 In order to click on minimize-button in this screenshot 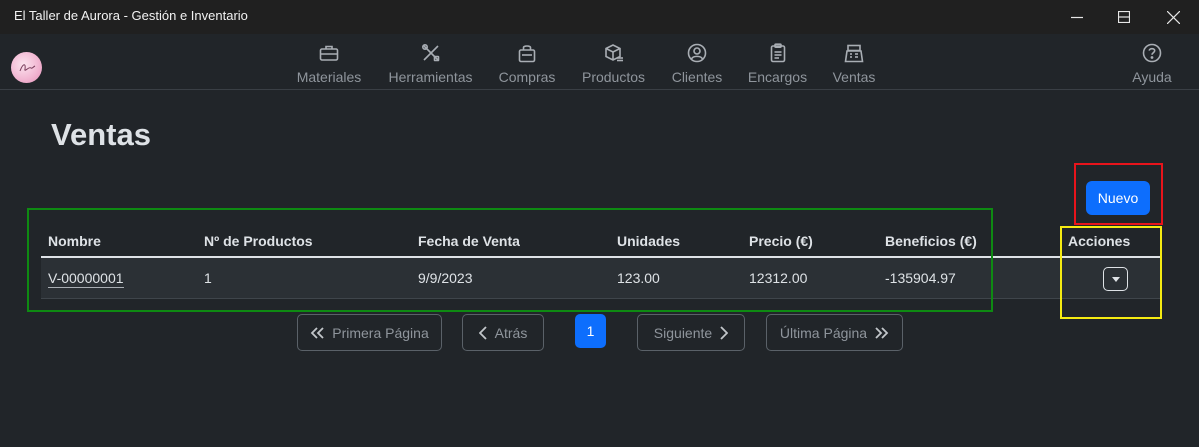, I will do `click(1077, 17)`.